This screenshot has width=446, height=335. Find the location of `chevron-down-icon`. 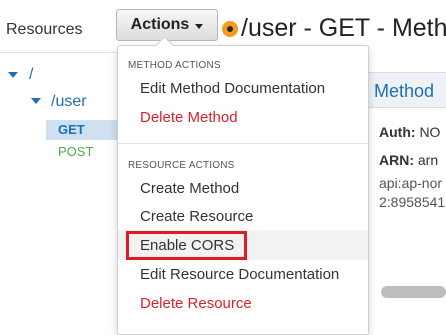

chevron-down-icon is located at coordinates (199, 26).